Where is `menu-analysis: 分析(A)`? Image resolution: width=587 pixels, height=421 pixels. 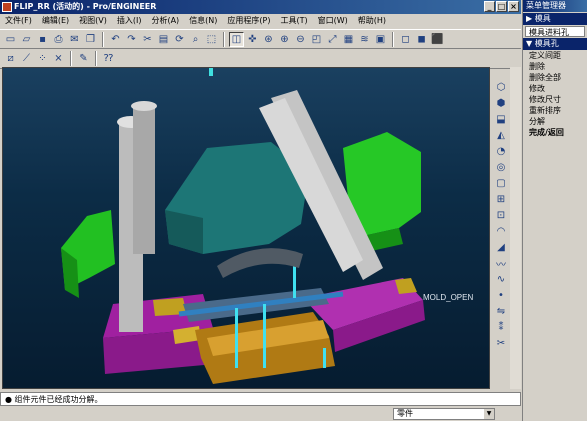
menu-analysis: 分析(A) is located at coordinates (165, 21).